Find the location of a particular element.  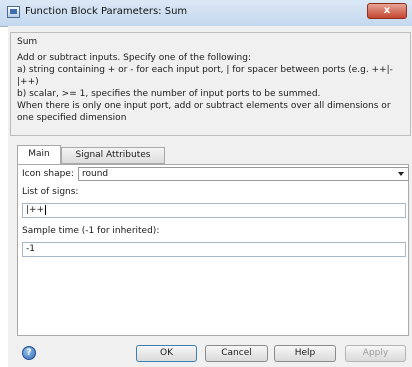

chevron-down-icon is located at coordinates (401, 174).